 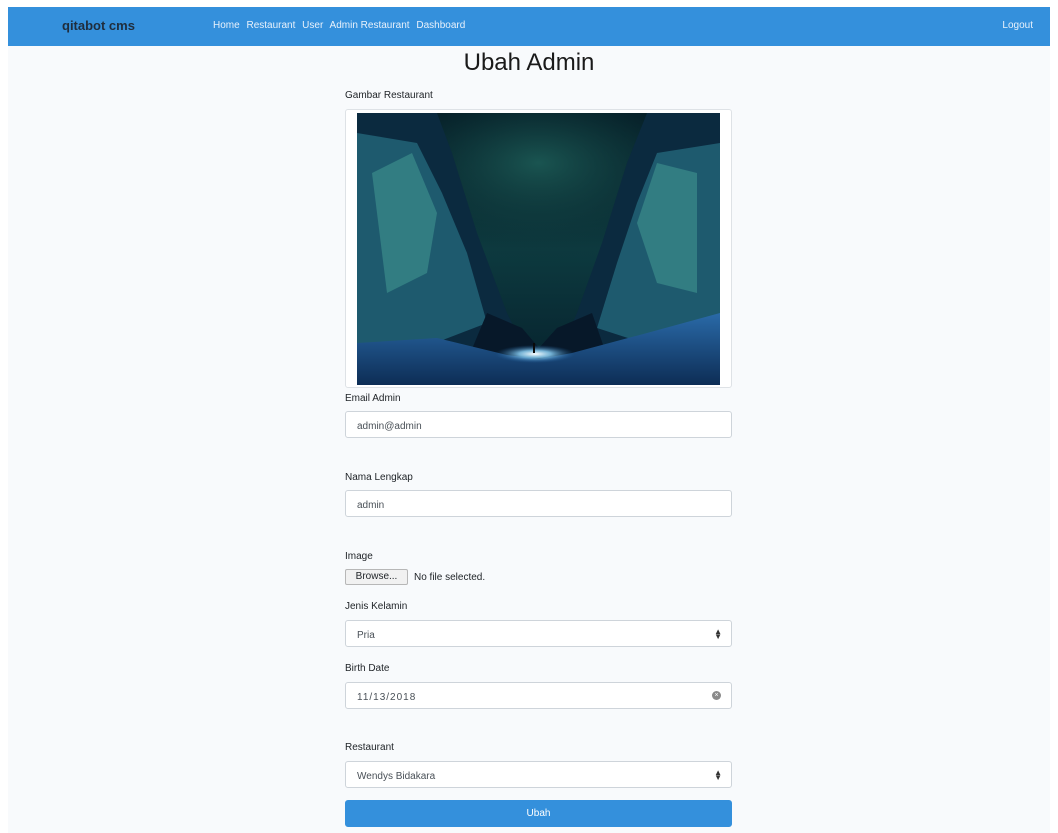 I want to click on email-label: Email Admin, so click(x=373, y=398).